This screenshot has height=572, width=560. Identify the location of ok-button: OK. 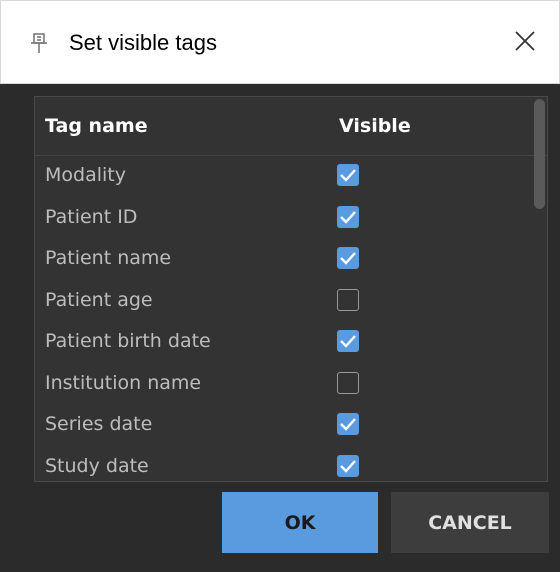
(300, 522).